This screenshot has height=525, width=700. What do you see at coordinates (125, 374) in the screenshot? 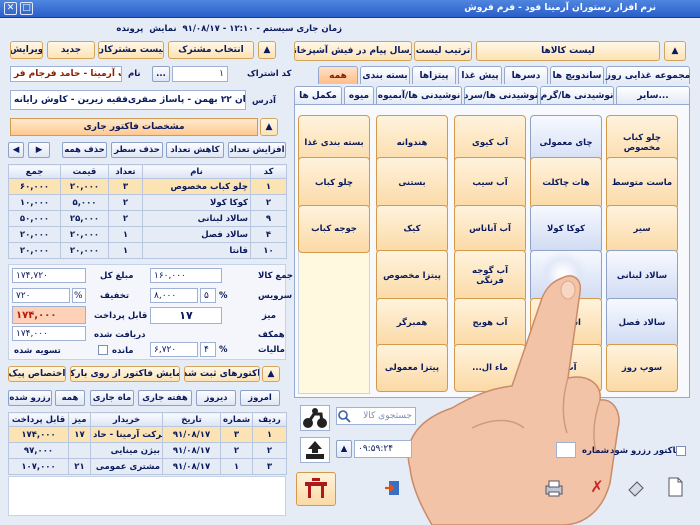
I see `barcode-invoice-button: نمایش فاکتور از روی بارکد` at bounding box center [125, 374].